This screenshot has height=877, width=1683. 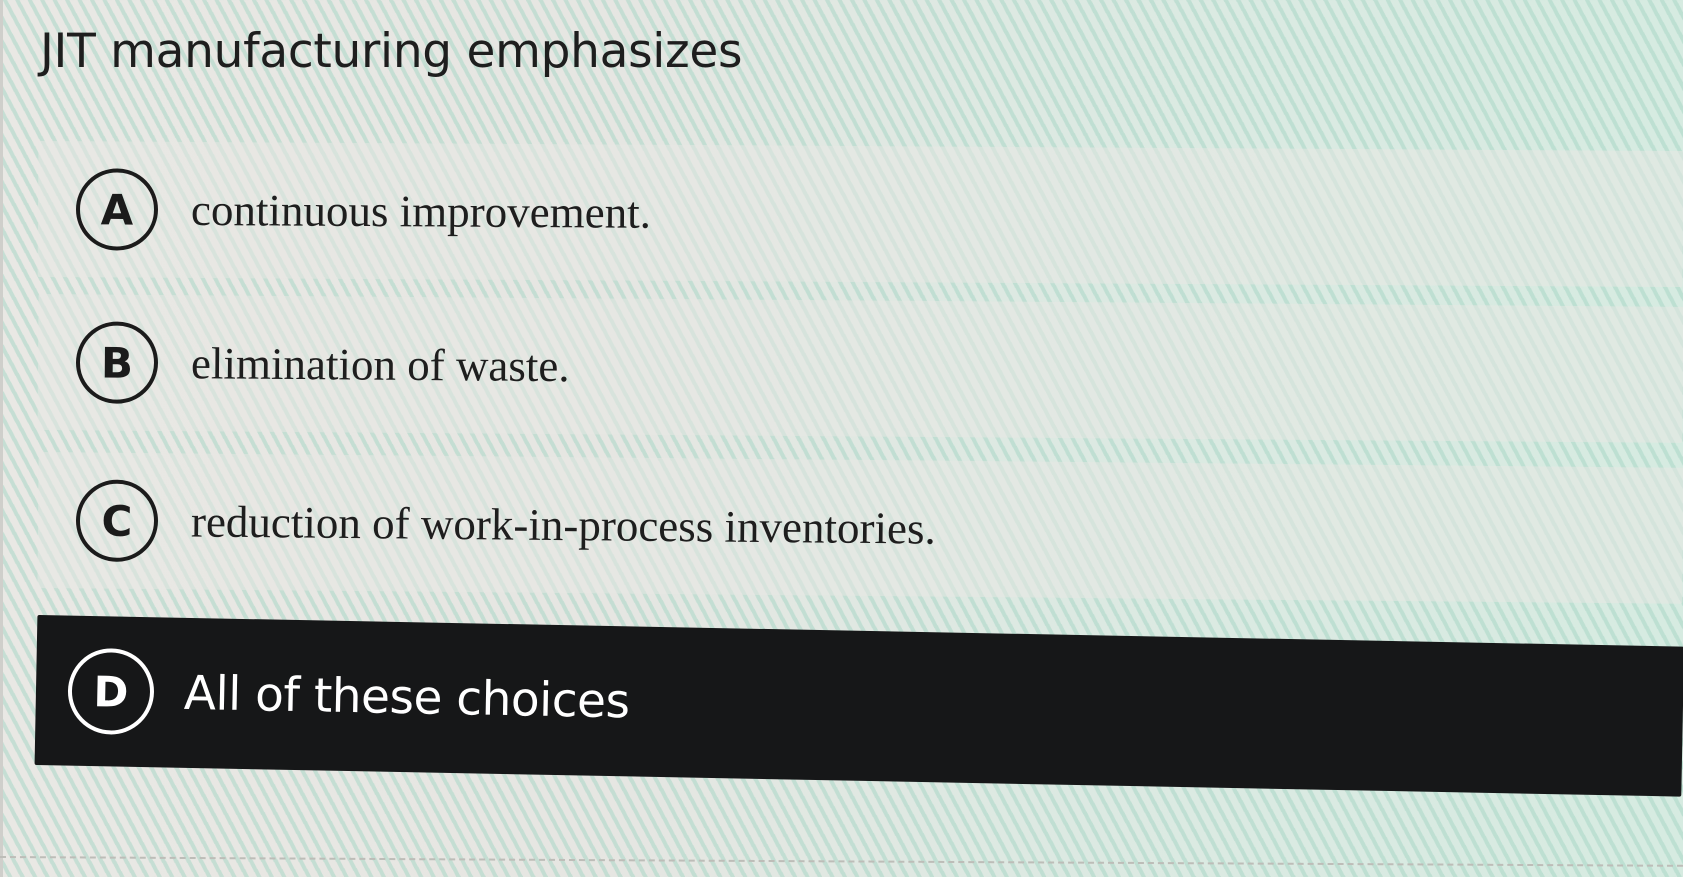 What do you see at coordinates (111, 691) in the screenshot?
I see `option-d-letter-badge: D` at bounding box center [111, 691].